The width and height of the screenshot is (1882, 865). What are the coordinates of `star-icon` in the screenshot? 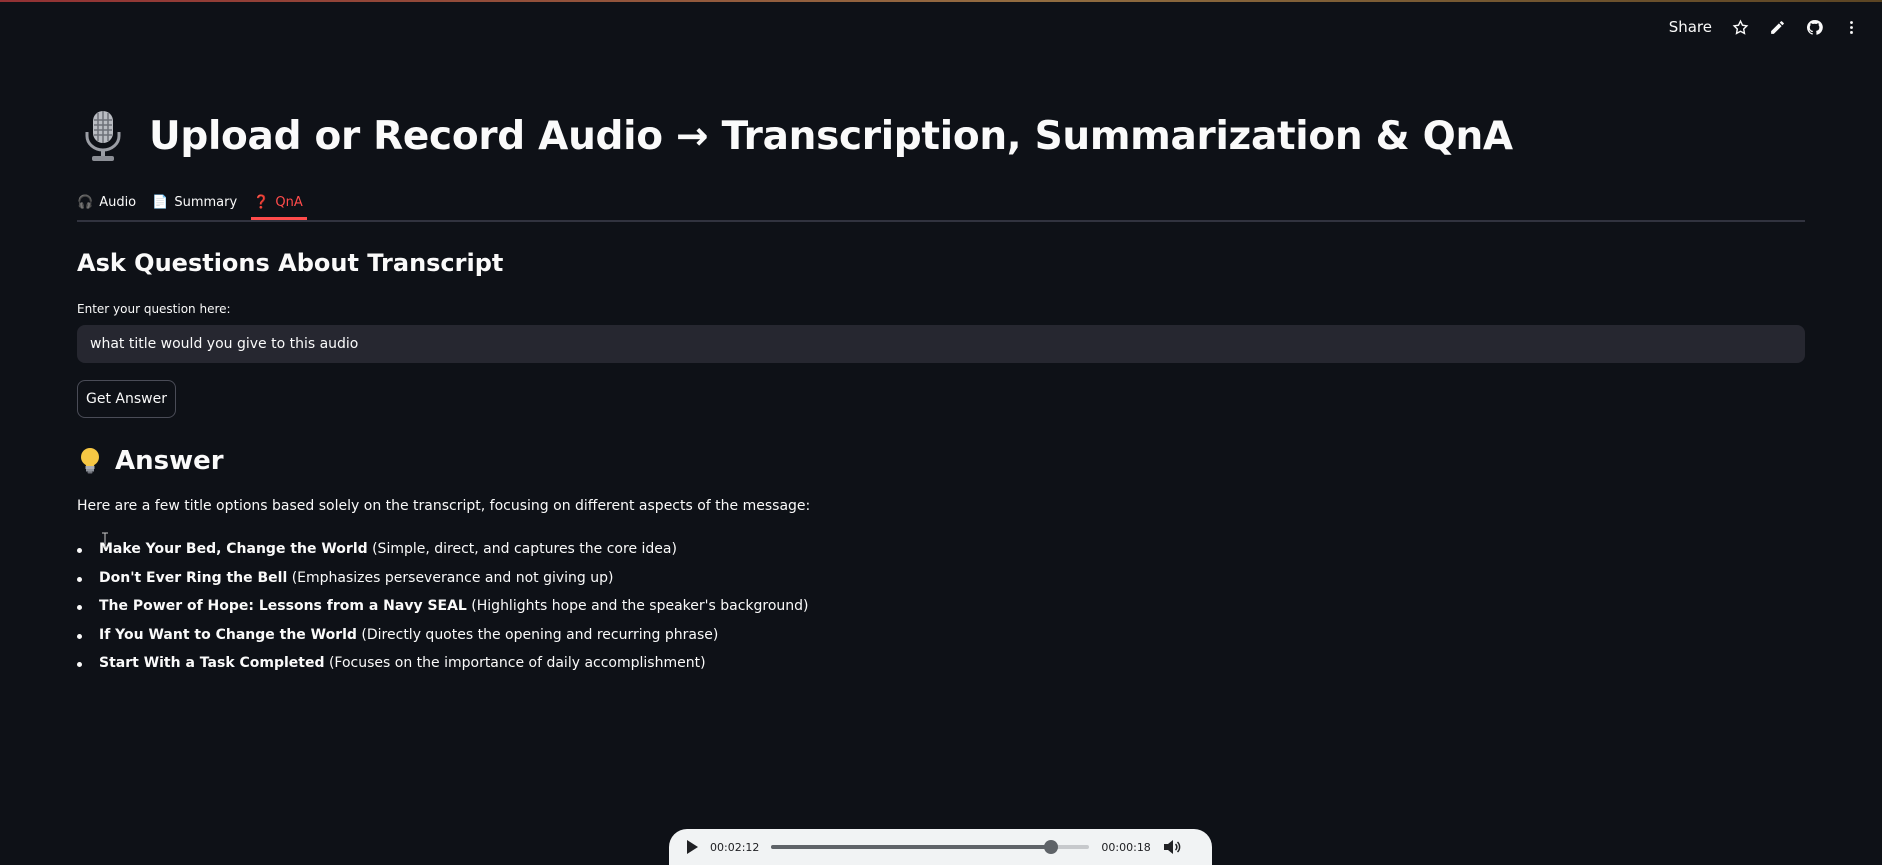 It's located at (1740, 27).